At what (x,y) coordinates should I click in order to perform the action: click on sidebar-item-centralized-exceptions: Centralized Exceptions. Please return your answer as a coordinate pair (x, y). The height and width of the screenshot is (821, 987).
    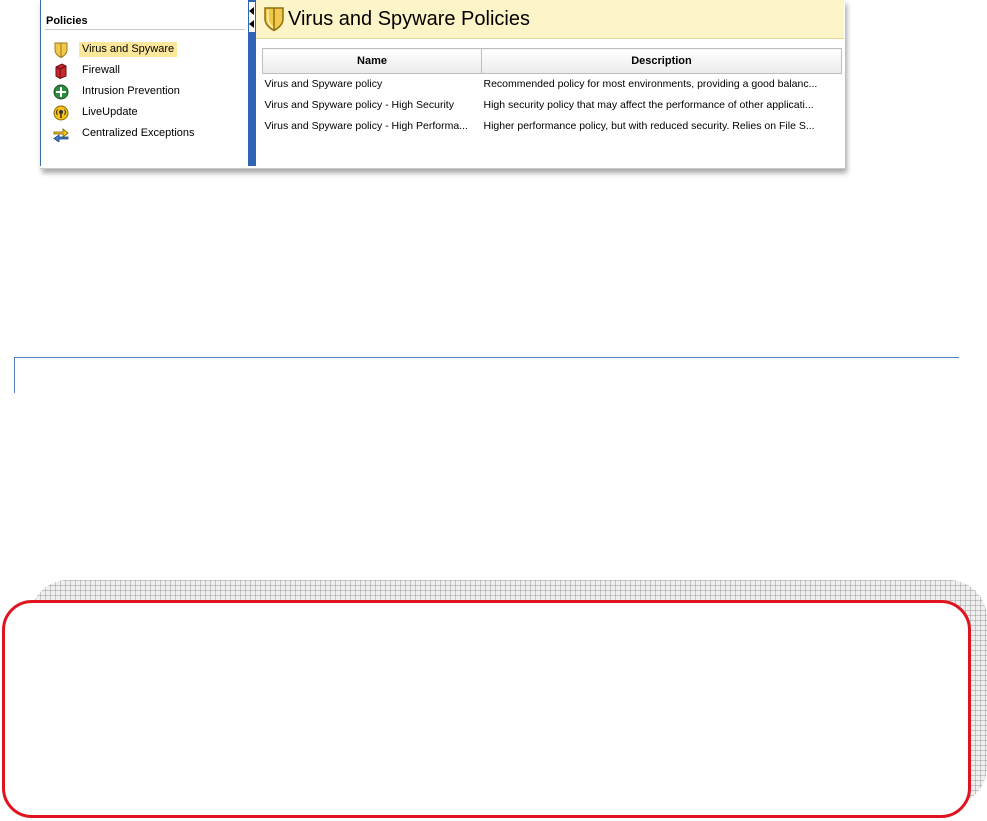
    Looking at the image, I should click on (125, 133).